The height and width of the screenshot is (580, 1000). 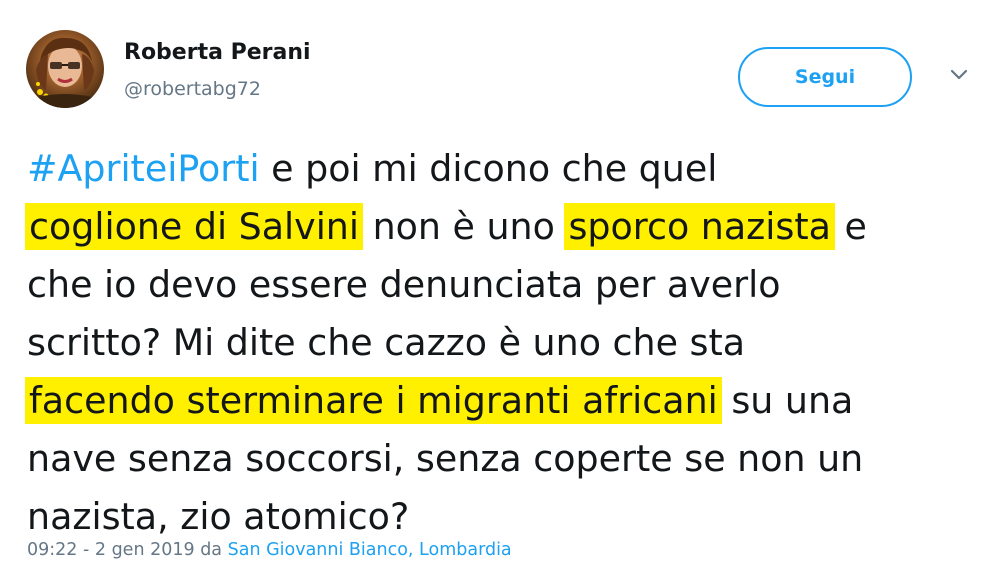 I want to click on highlighted-phrase: sporco nazista, so click(x=699, y=226).